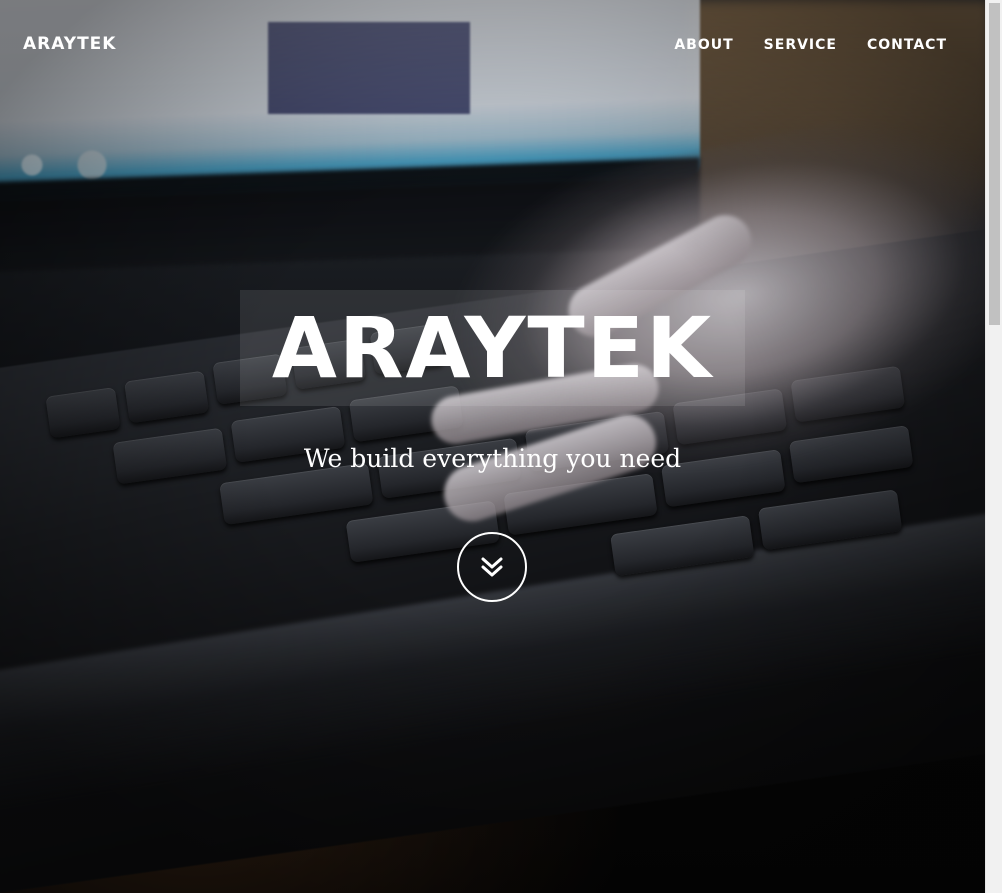  I want to click on chevron-double-down-icon, so click(492, 567).